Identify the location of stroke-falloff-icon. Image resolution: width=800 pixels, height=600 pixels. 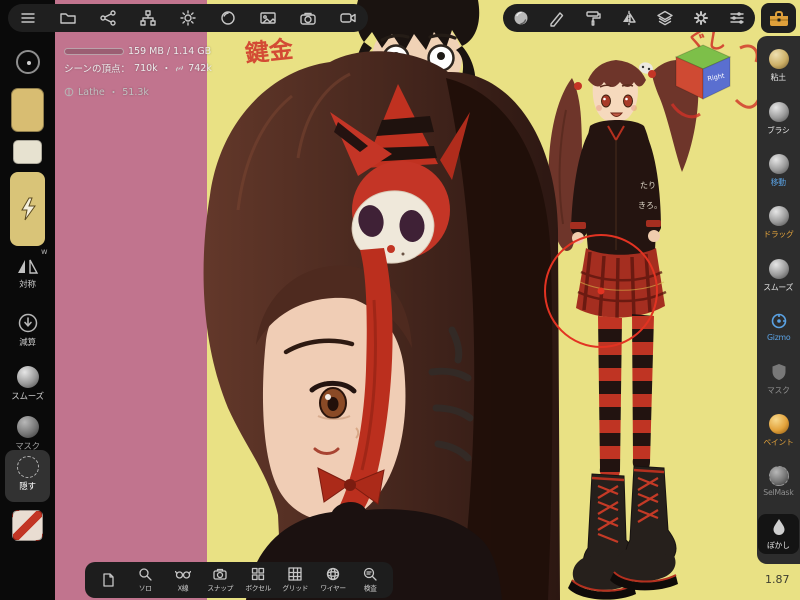
(27, 62).